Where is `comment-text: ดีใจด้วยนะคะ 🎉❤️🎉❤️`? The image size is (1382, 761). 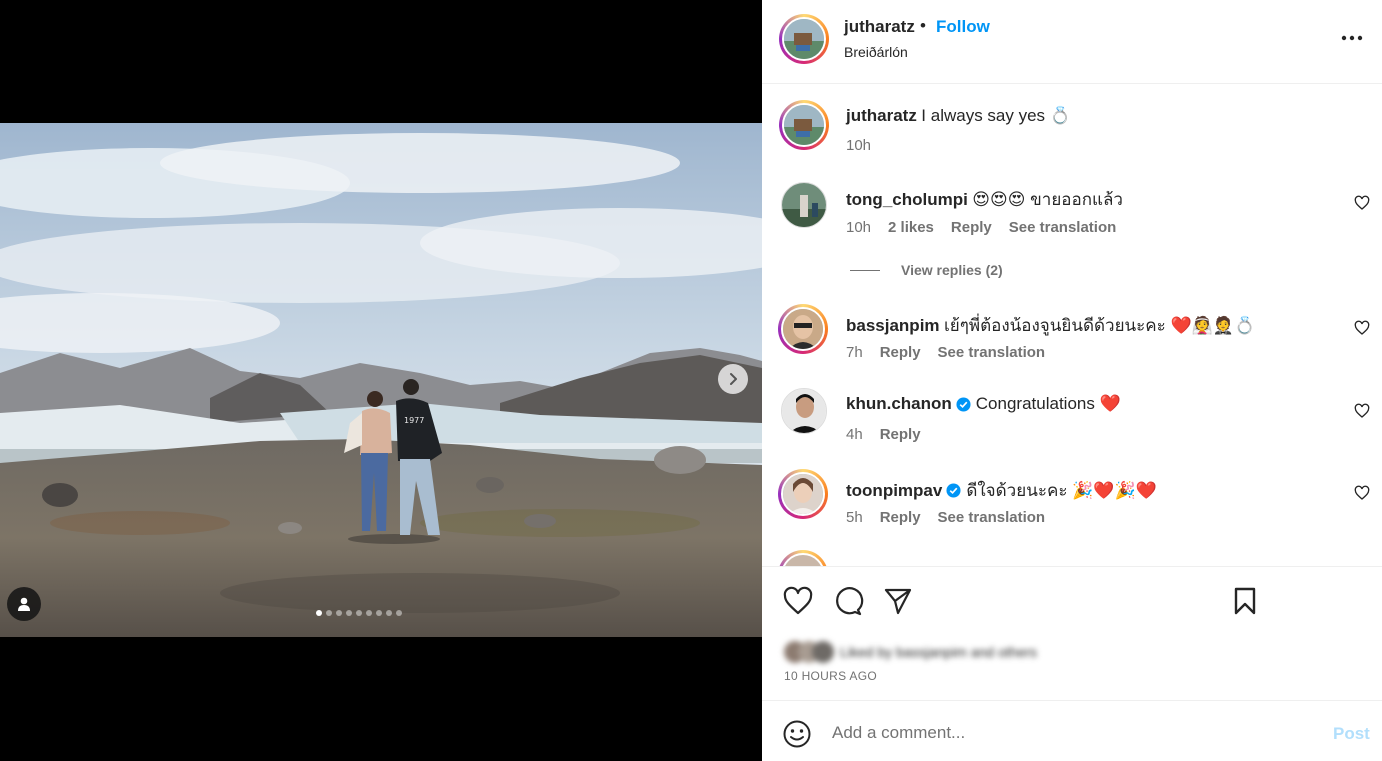
comment-text: ดีใจด้วยนะคะ 🎉❤️🎉❤️ is located at coordinates (1061, 490).